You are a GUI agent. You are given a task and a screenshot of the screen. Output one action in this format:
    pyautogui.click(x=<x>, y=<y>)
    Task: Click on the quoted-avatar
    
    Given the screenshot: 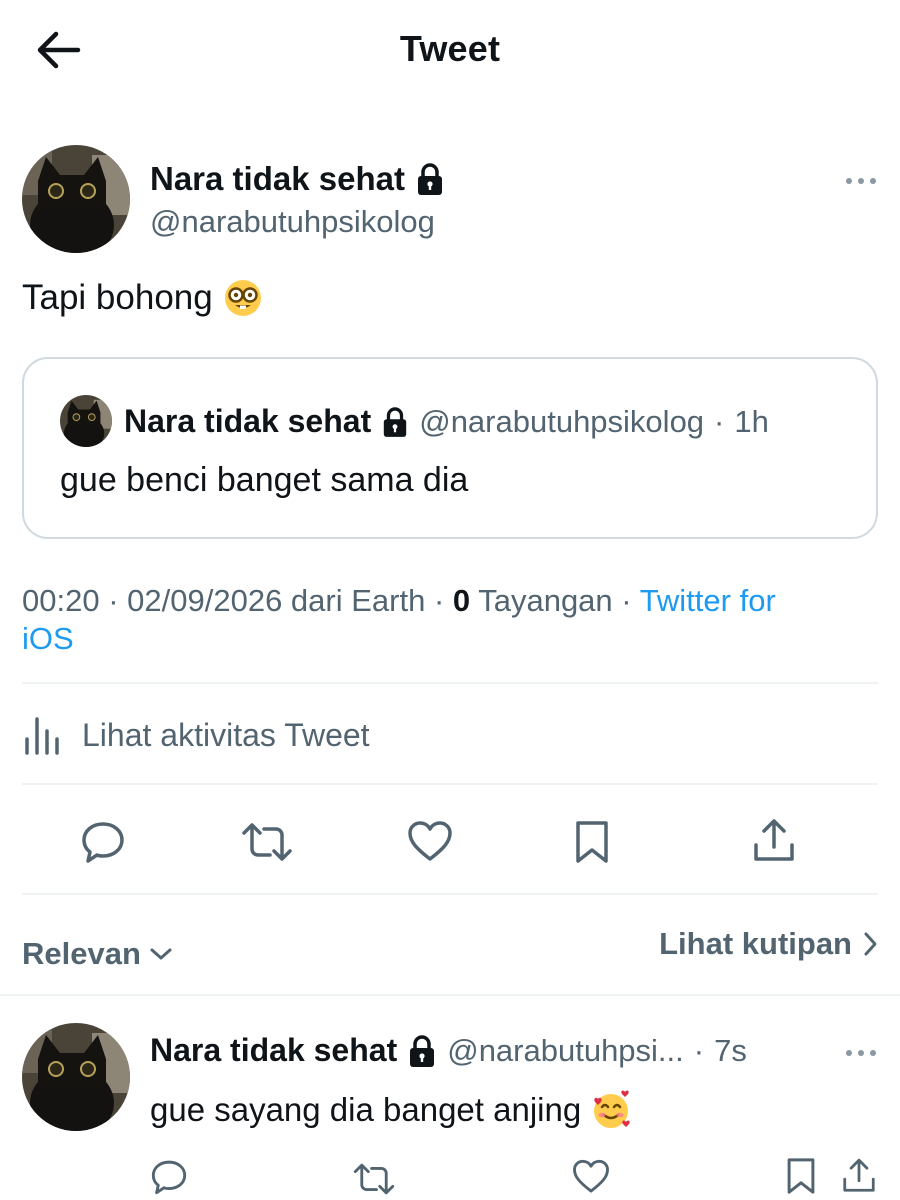 What is the action you would take?
    pyautogui.click(x=86, y=421)
    